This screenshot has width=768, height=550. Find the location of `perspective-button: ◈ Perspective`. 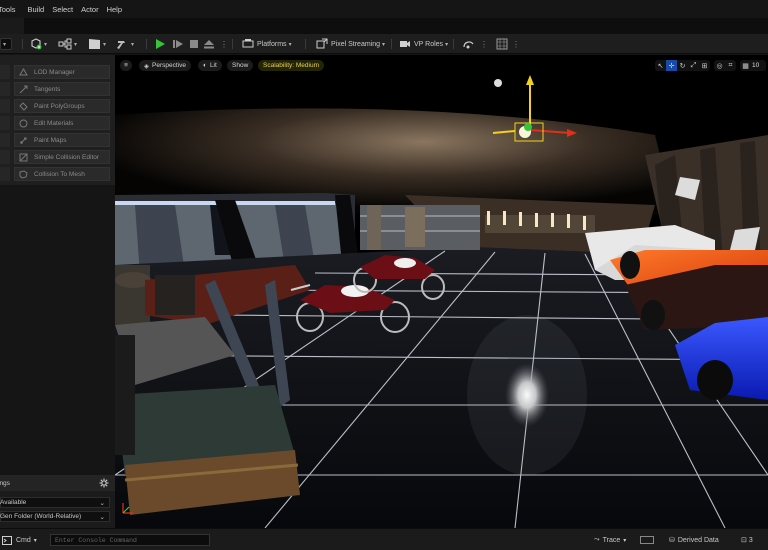

perspective-button: ◈ Perspective is located at coordinates (165, 65).